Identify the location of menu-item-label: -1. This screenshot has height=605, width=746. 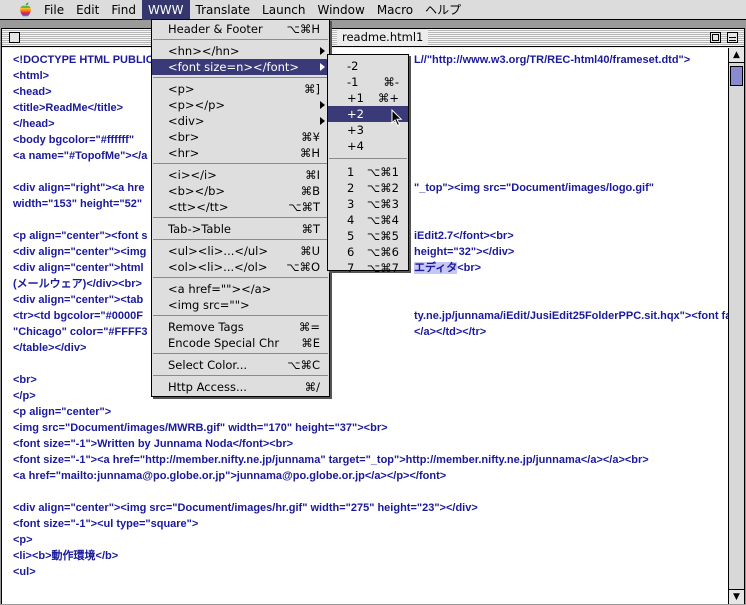
(353, 82).